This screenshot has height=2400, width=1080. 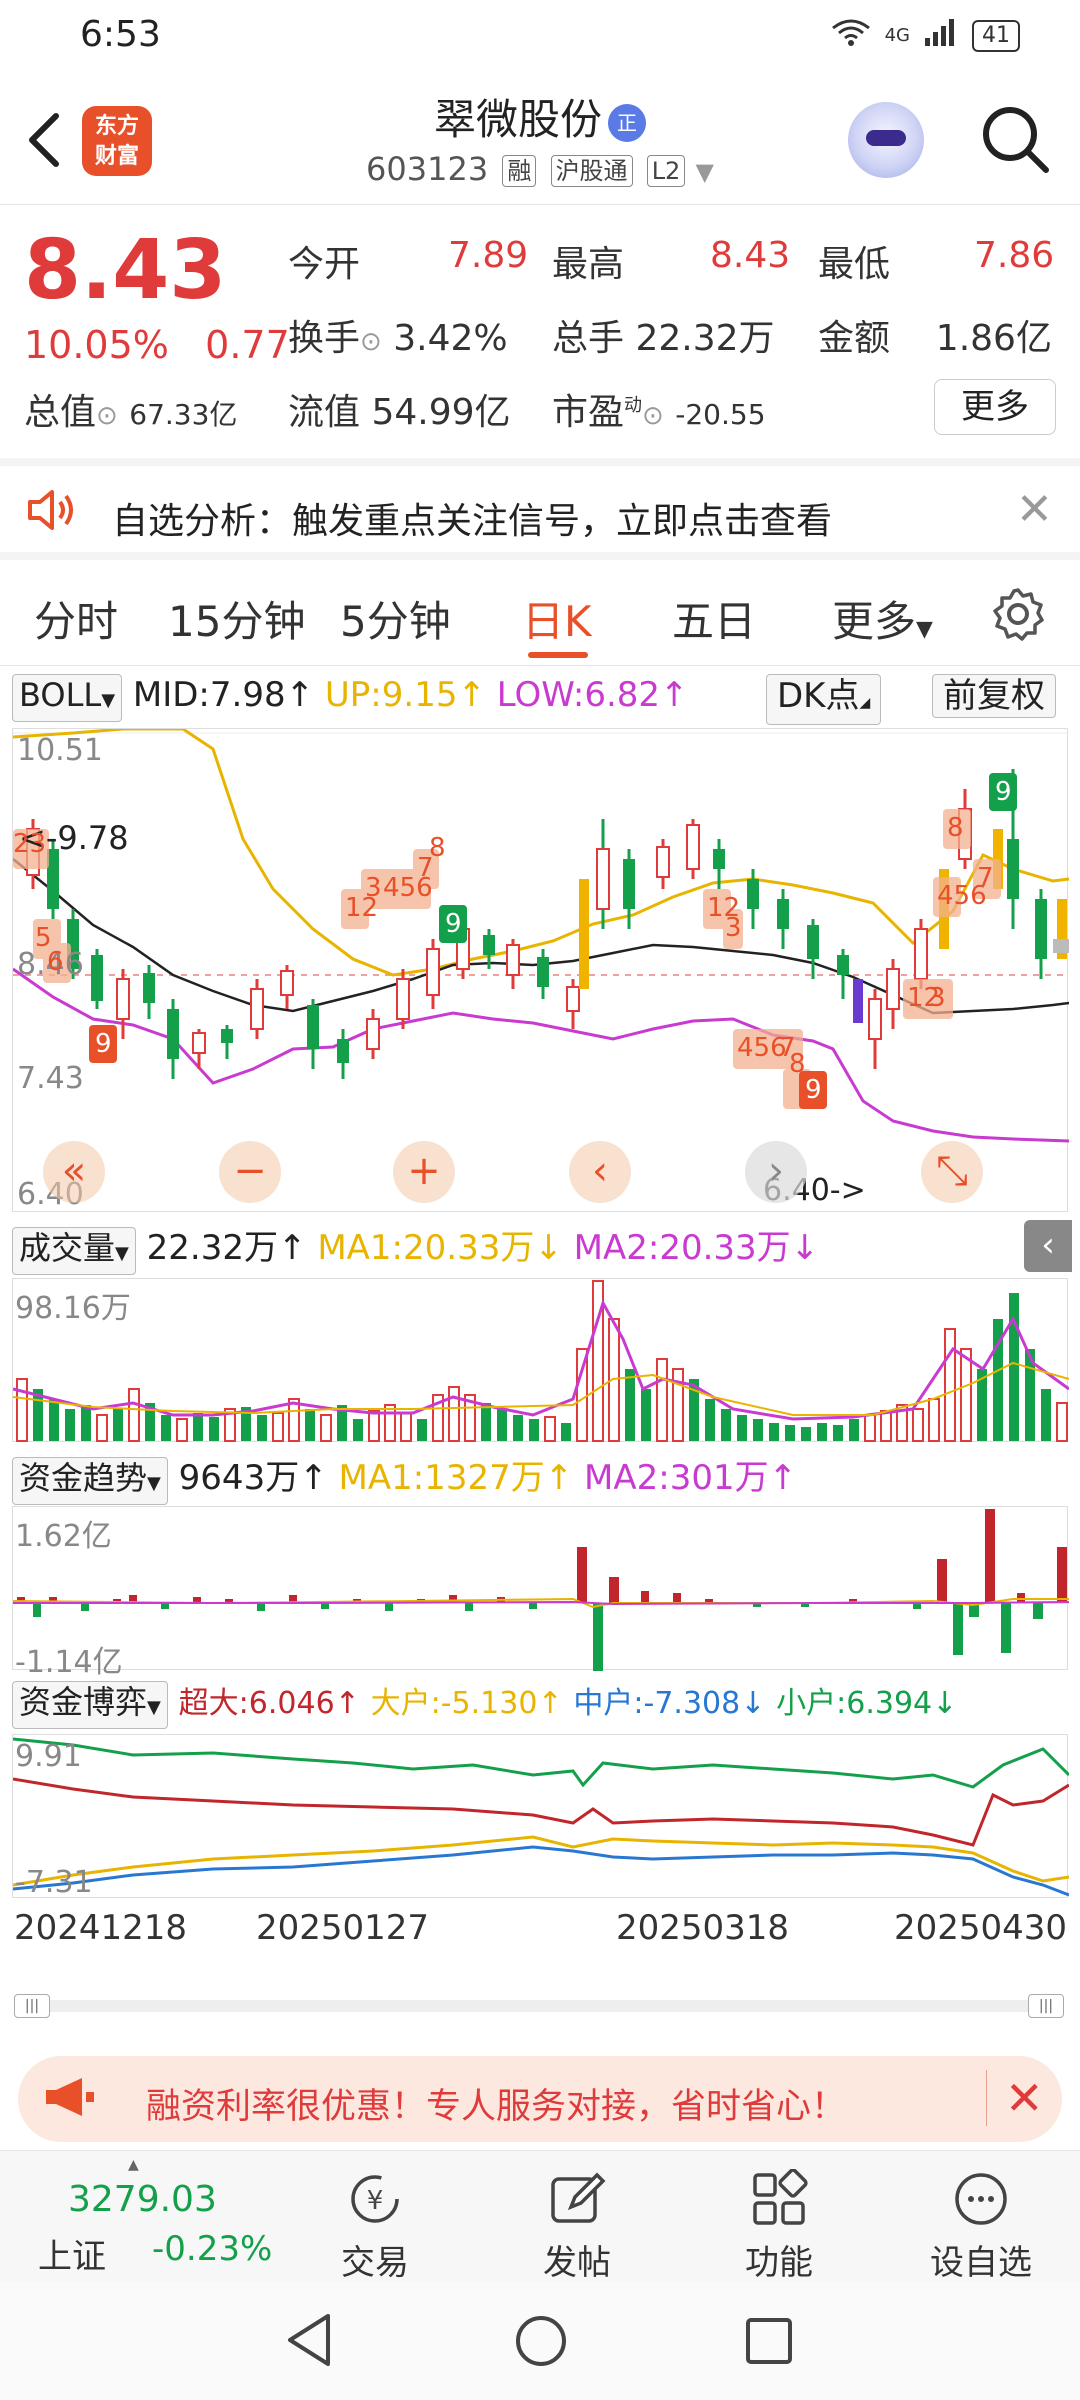 I want to click on pe-sup: 动, so click(x=633, y=405).